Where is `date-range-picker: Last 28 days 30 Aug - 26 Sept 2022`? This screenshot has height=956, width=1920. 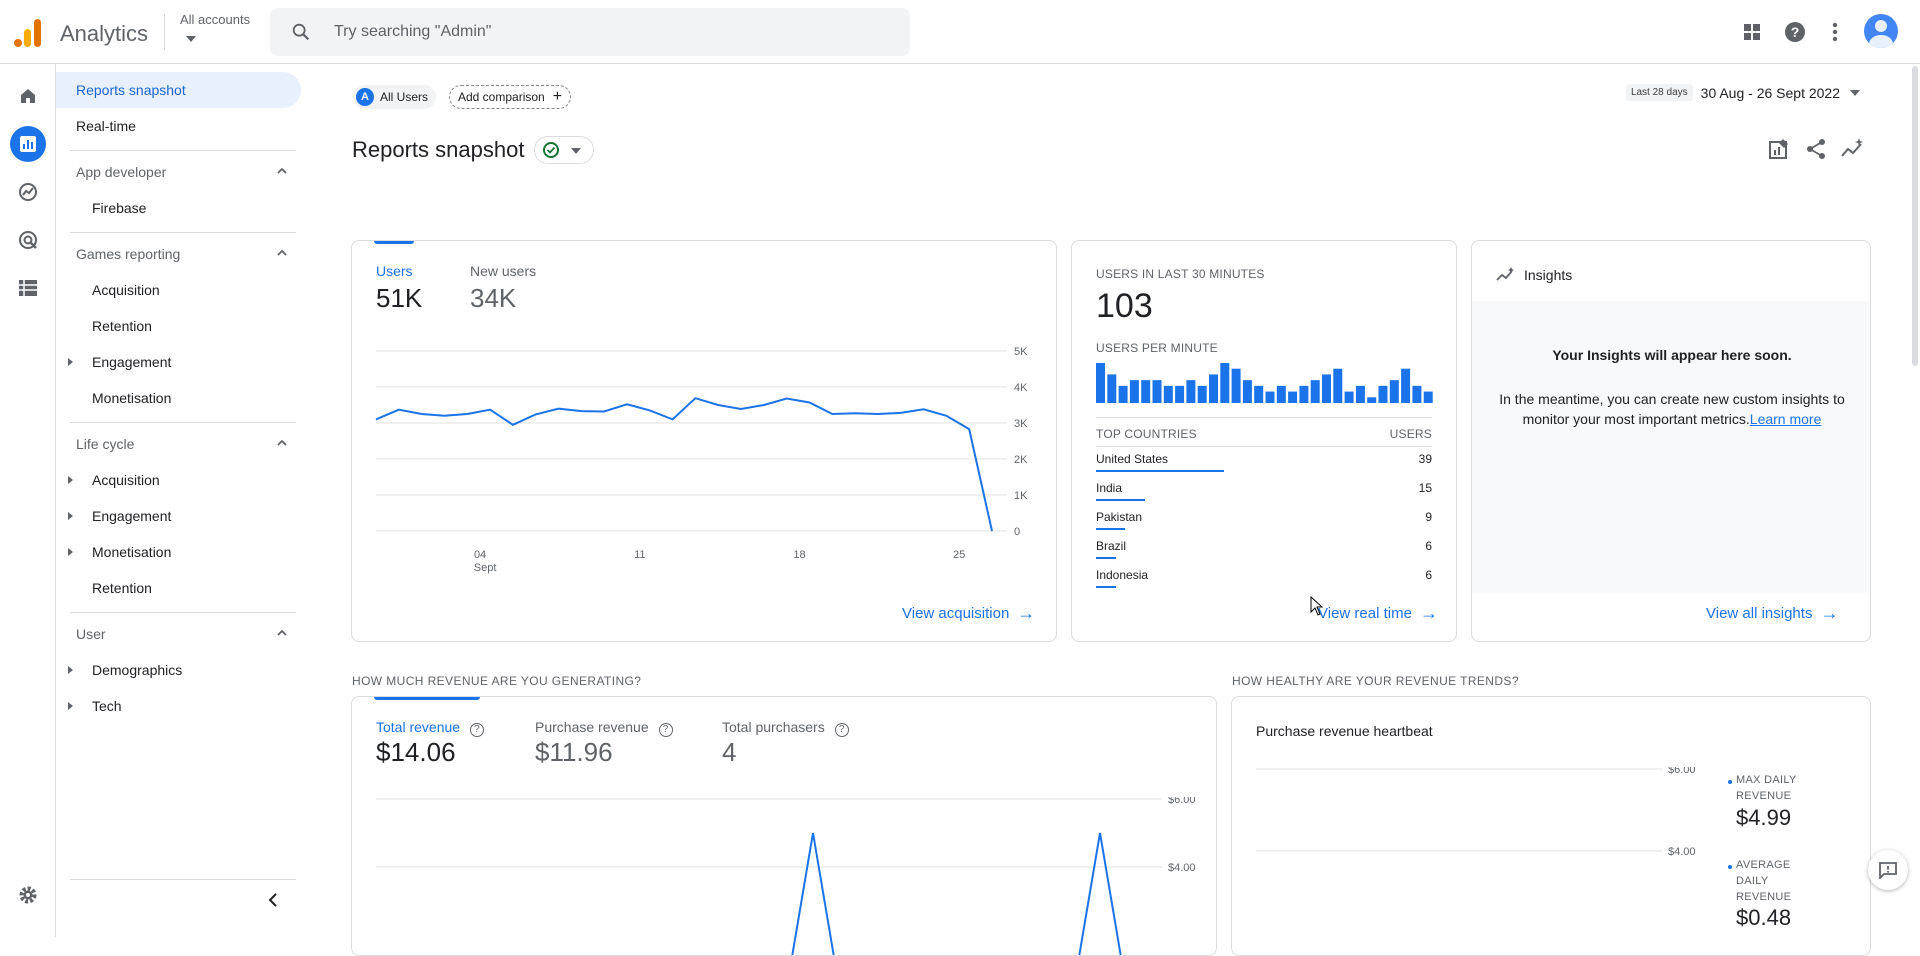 date-range-picker: Last 28 days 30 Aug - 26 Sept 2022 is located at coordinates (1742, 92).